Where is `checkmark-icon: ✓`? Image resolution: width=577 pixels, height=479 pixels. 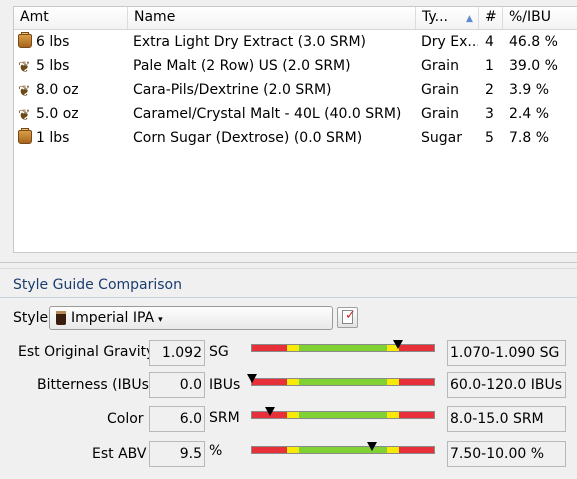
checkmark-icon: ✓ is located at coordinates (350, 315).